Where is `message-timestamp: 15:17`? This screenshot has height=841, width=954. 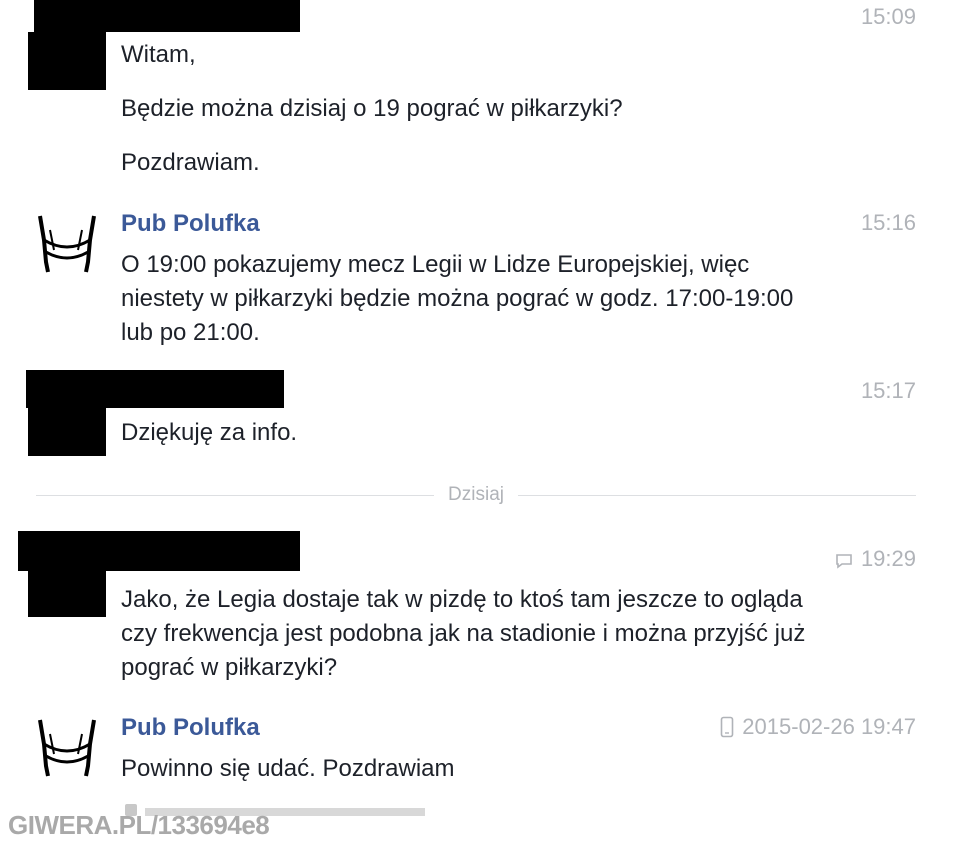
message-timestamp: 15:17 is located at coordinates (888, 390).